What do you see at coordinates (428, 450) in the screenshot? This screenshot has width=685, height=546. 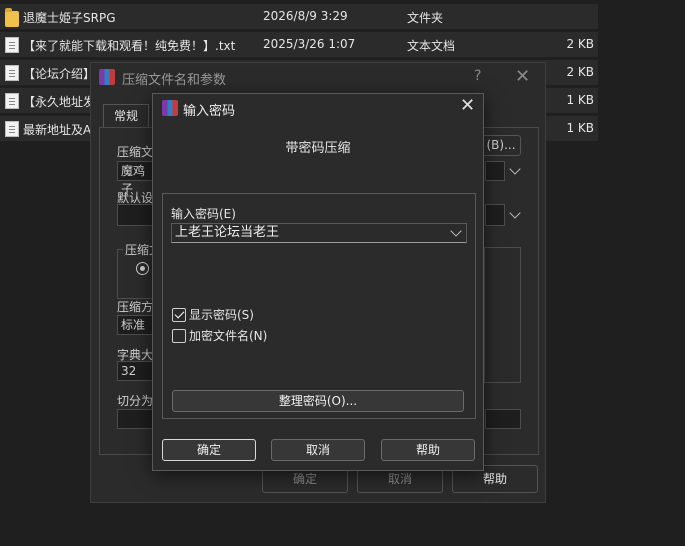 I see `help-button: 帮助` at bounding box center [428, 450].